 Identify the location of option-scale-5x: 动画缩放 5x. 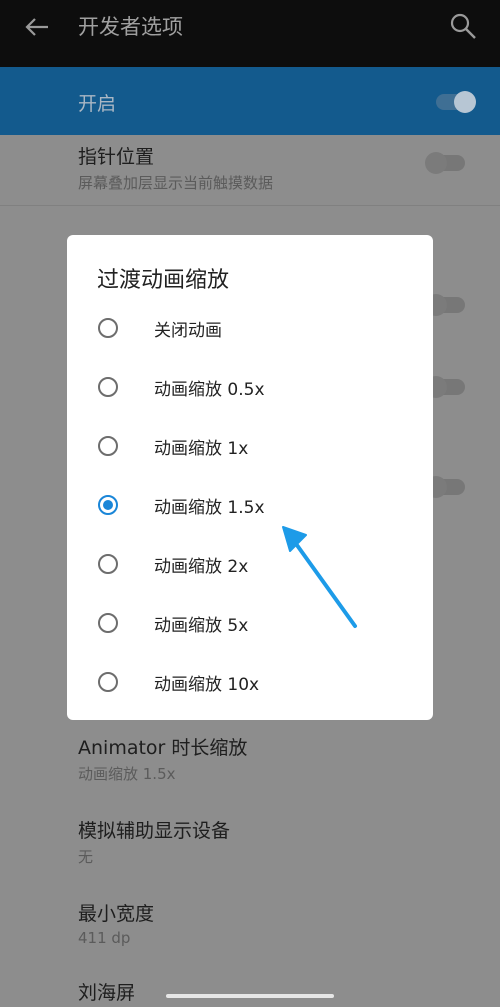
(250, 626).